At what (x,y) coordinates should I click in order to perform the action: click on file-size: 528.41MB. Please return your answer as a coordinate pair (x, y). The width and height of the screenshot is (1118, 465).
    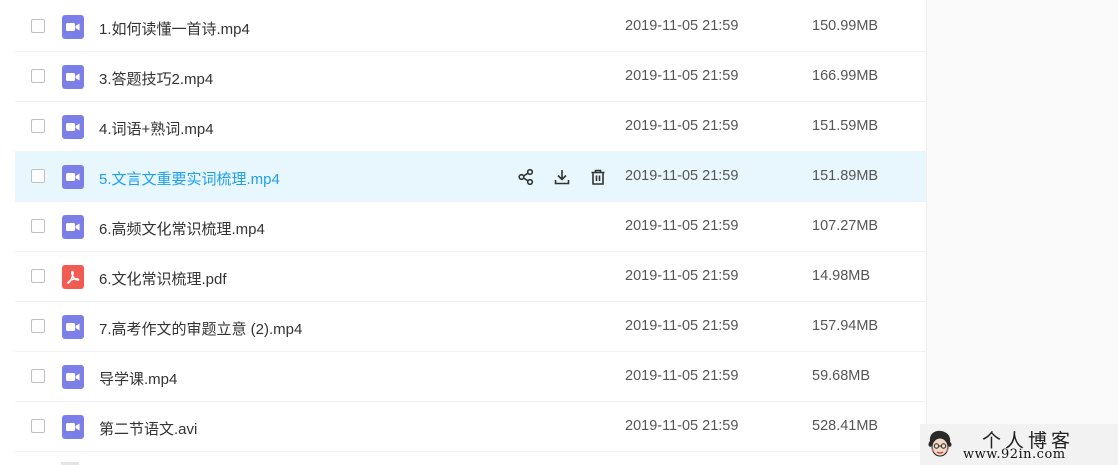
    Looking at the image, I should click on (845, 426).